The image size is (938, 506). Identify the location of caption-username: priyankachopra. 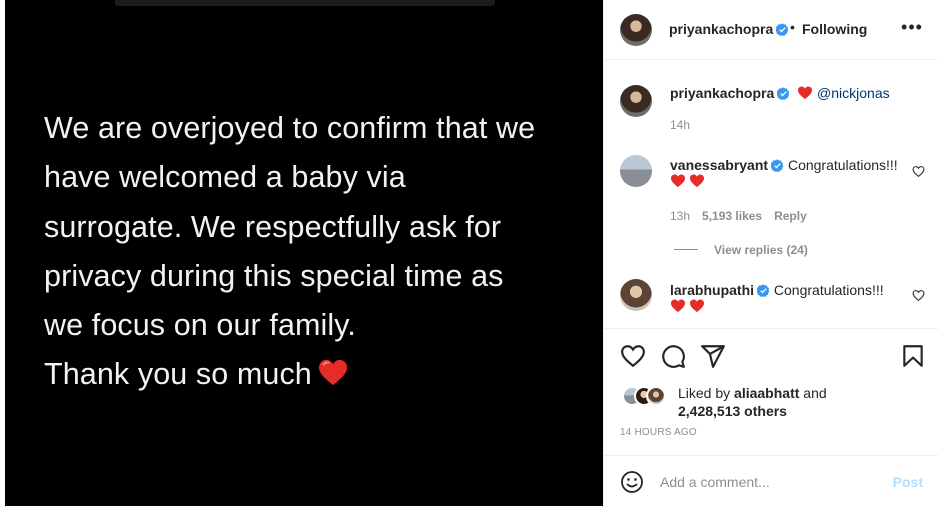
(722, 93).